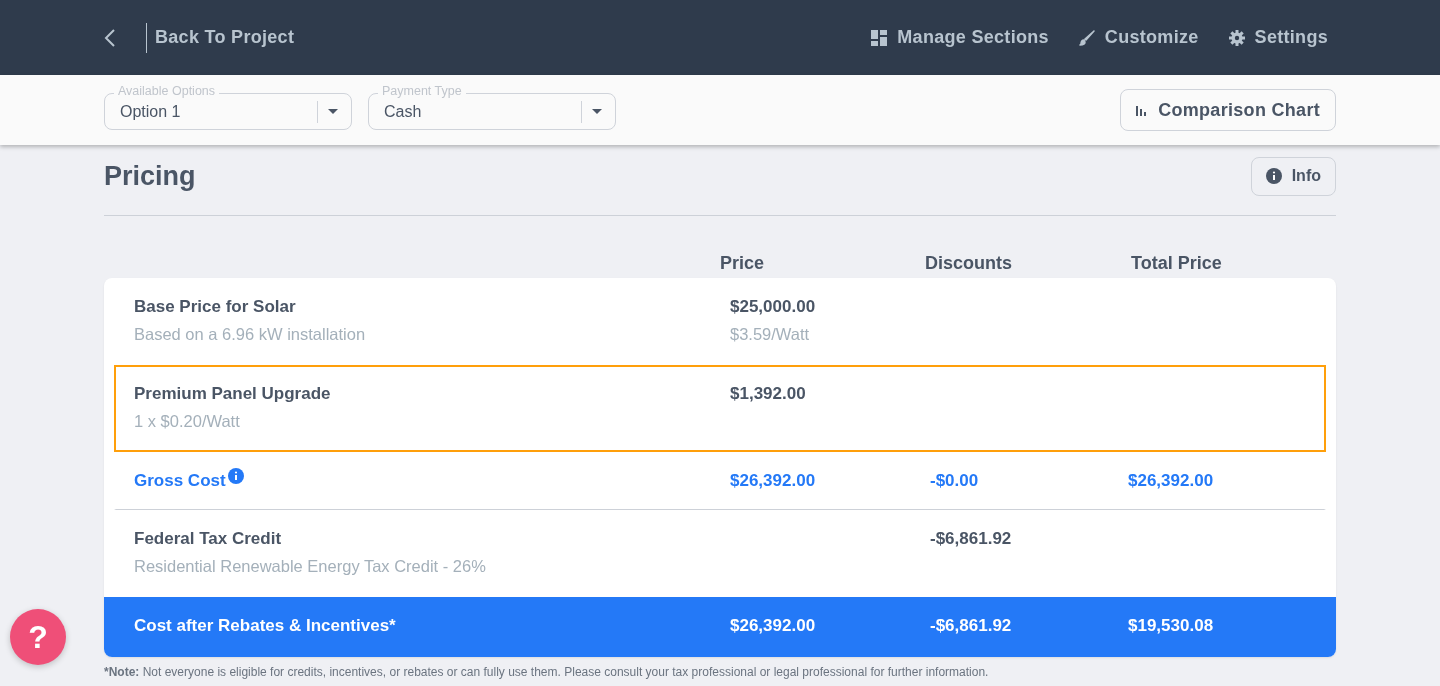 The image size is (1440, 686). Describe the element at coordinates (1176, 263) in the screenshot. I see `column-header: Total Price` at that location.